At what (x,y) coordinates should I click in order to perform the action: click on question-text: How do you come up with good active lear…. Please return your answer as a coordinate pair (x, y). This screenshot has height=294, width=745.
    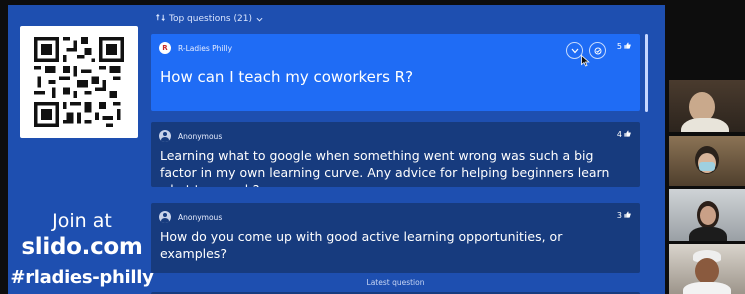
    Looking at the image, I should click on (361, 245).